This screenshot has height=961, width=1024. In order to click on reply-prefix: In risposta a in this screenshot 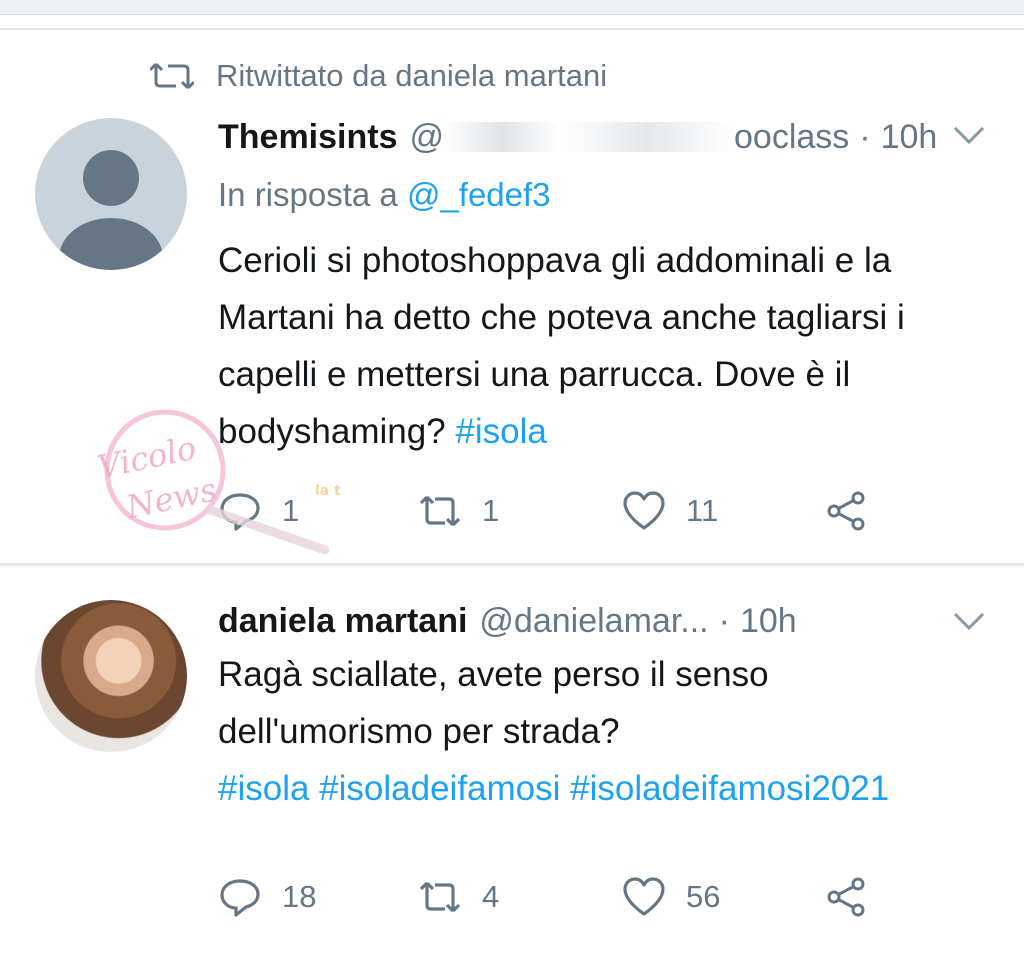, I will do `click(308, 194)`.